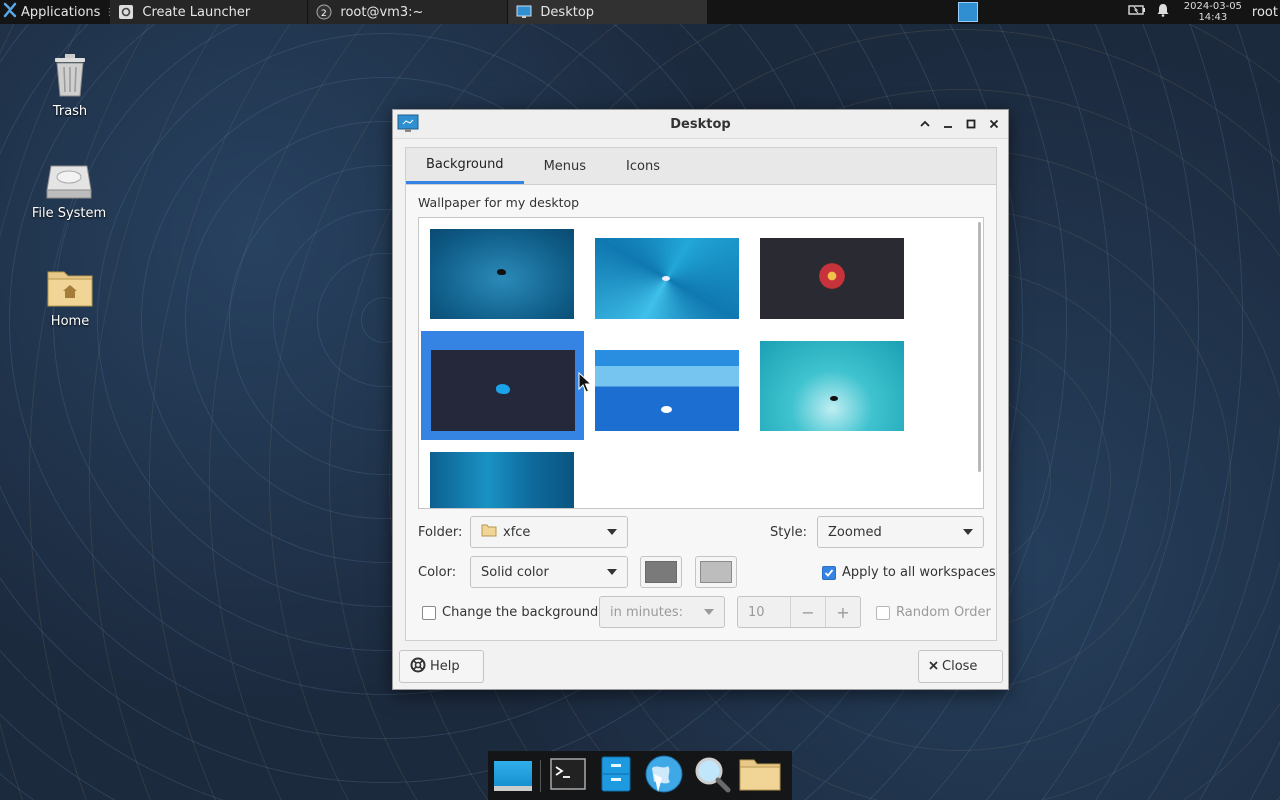 This screenshot has height=800, width=1280. I want to click on gallery-scrollbar, so click(979, 347).